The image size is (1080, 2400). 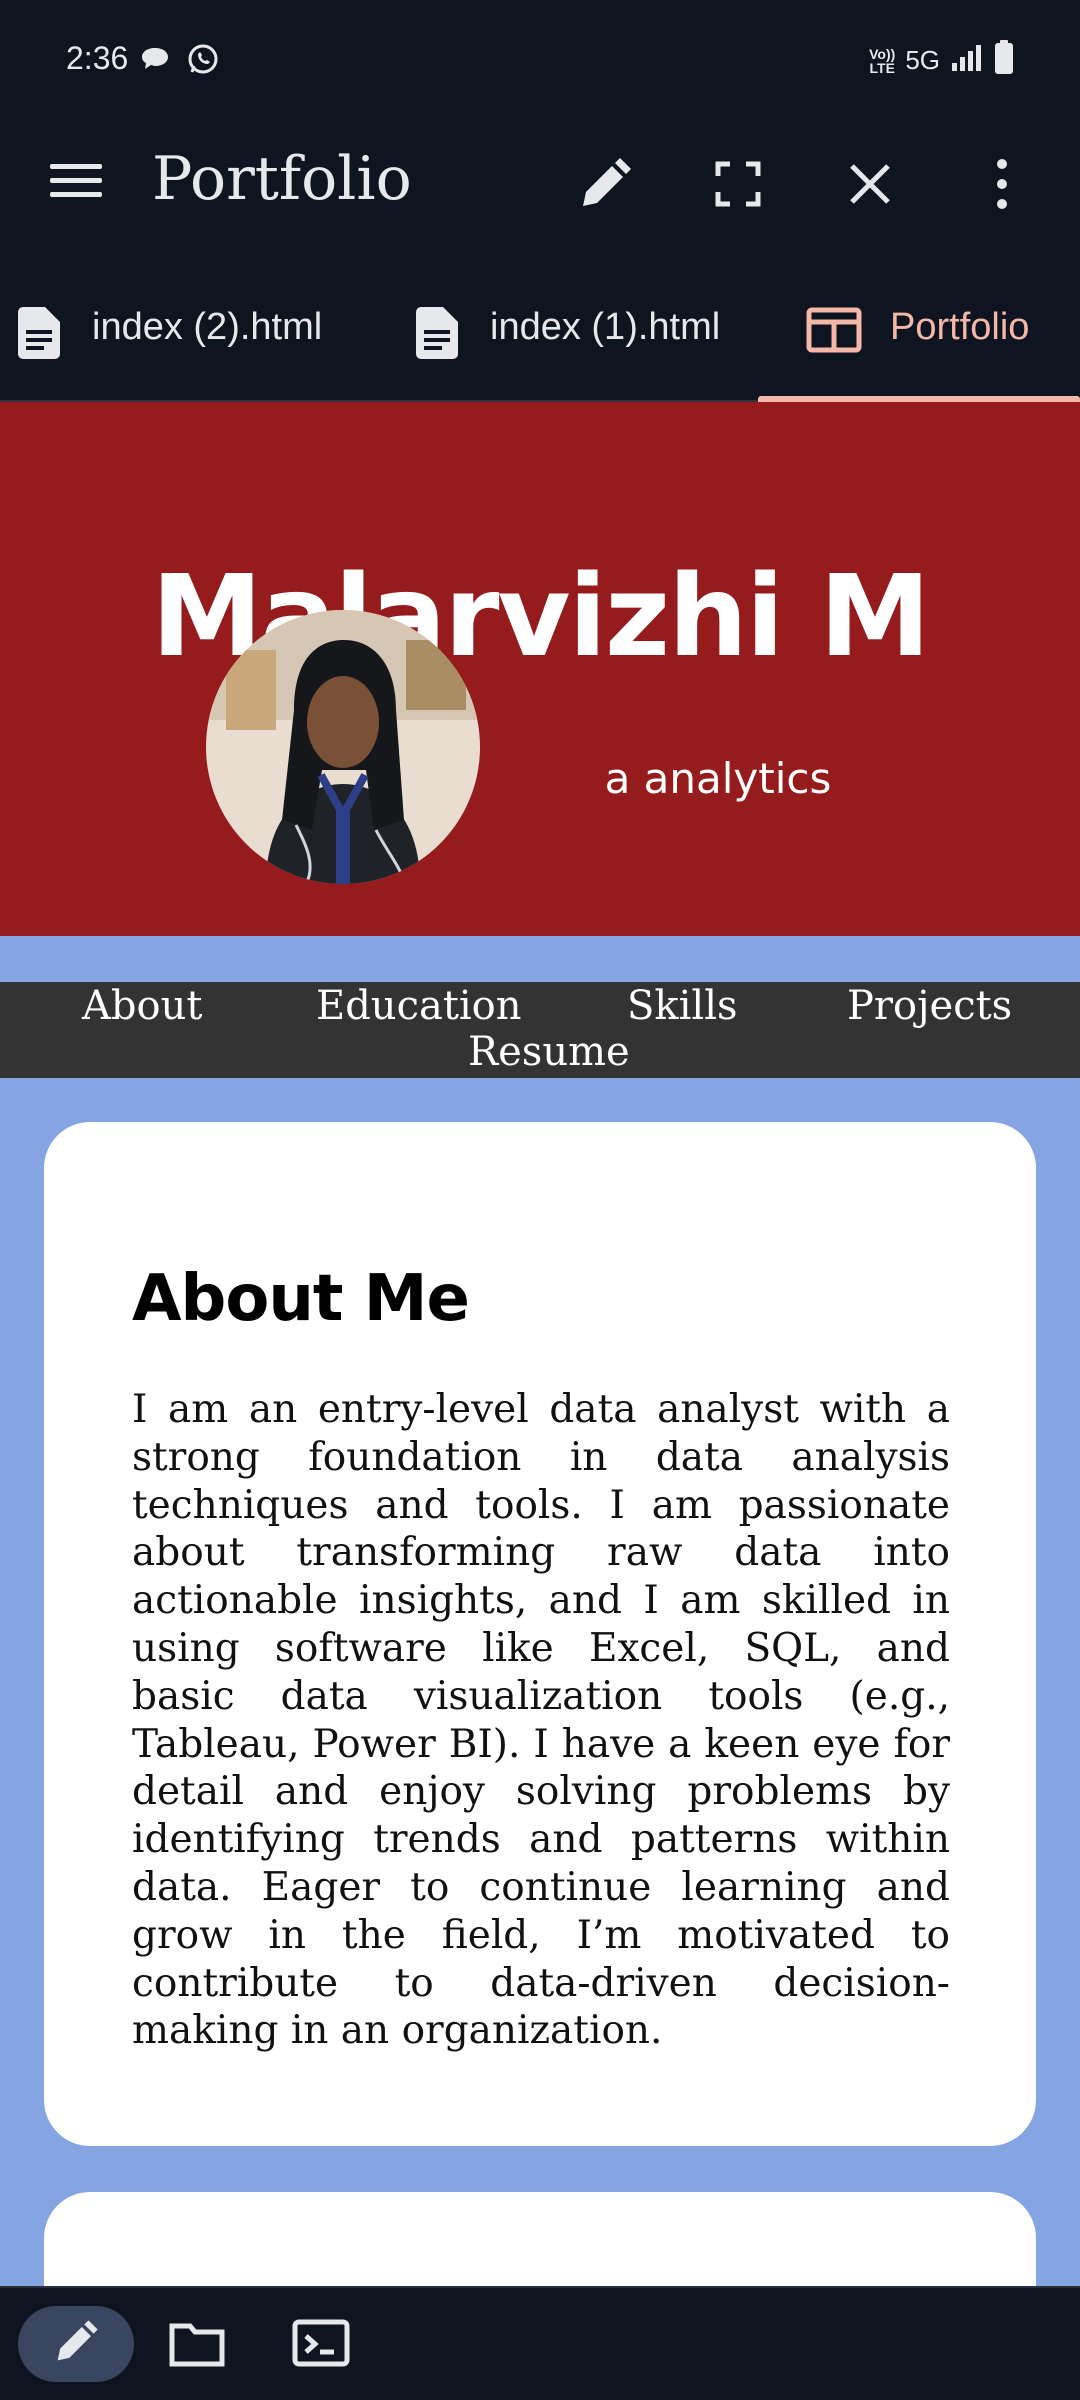 I want to click on nav-link-projects: Projects, so click(x=929, y=1006).